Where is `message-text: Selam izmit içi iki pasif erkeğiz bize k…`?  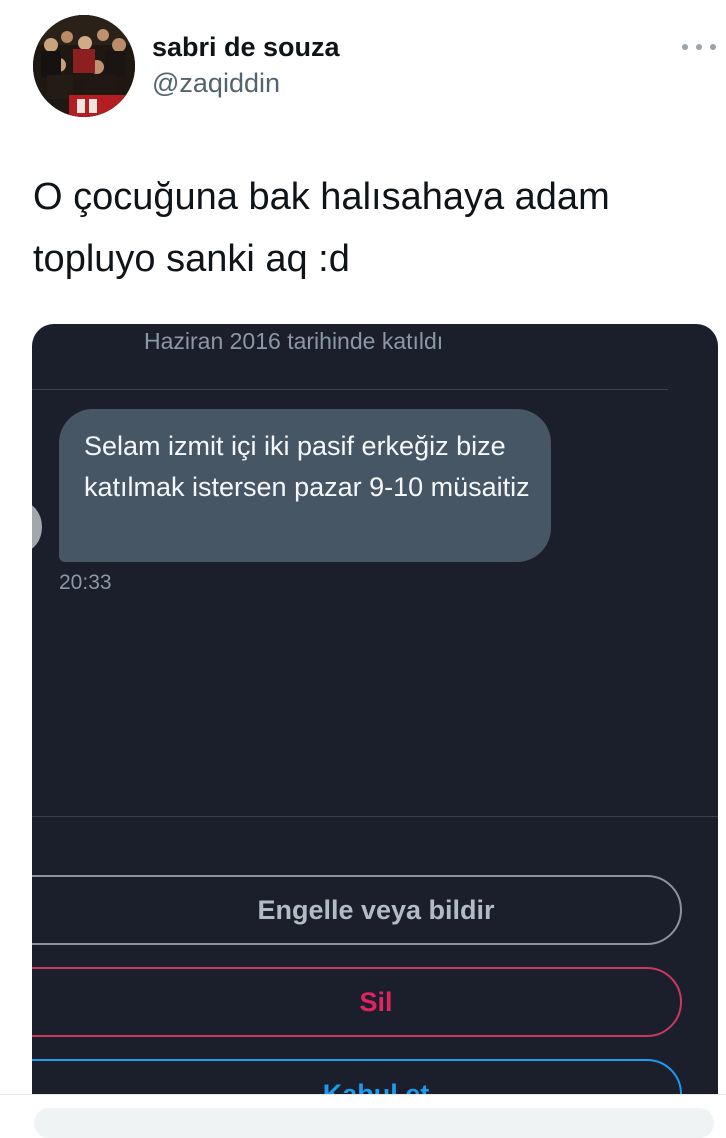 message-text: Selam izmit içi iki pasif erkeğiz bize k… is located at coordinates (307, 466).